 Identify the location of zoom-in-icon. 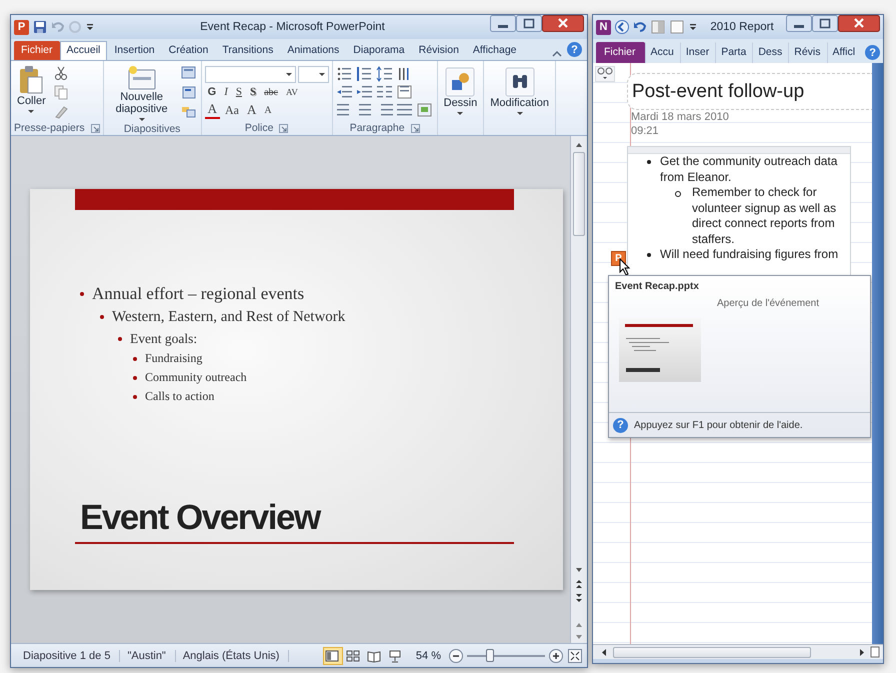
(556, 656).